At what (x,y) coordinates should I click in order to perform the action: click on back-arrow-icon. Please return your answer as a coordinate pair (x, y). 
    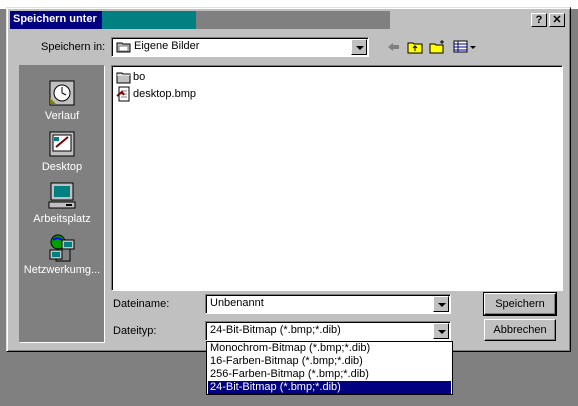
    Looking at the image, I should click on (394, 47).